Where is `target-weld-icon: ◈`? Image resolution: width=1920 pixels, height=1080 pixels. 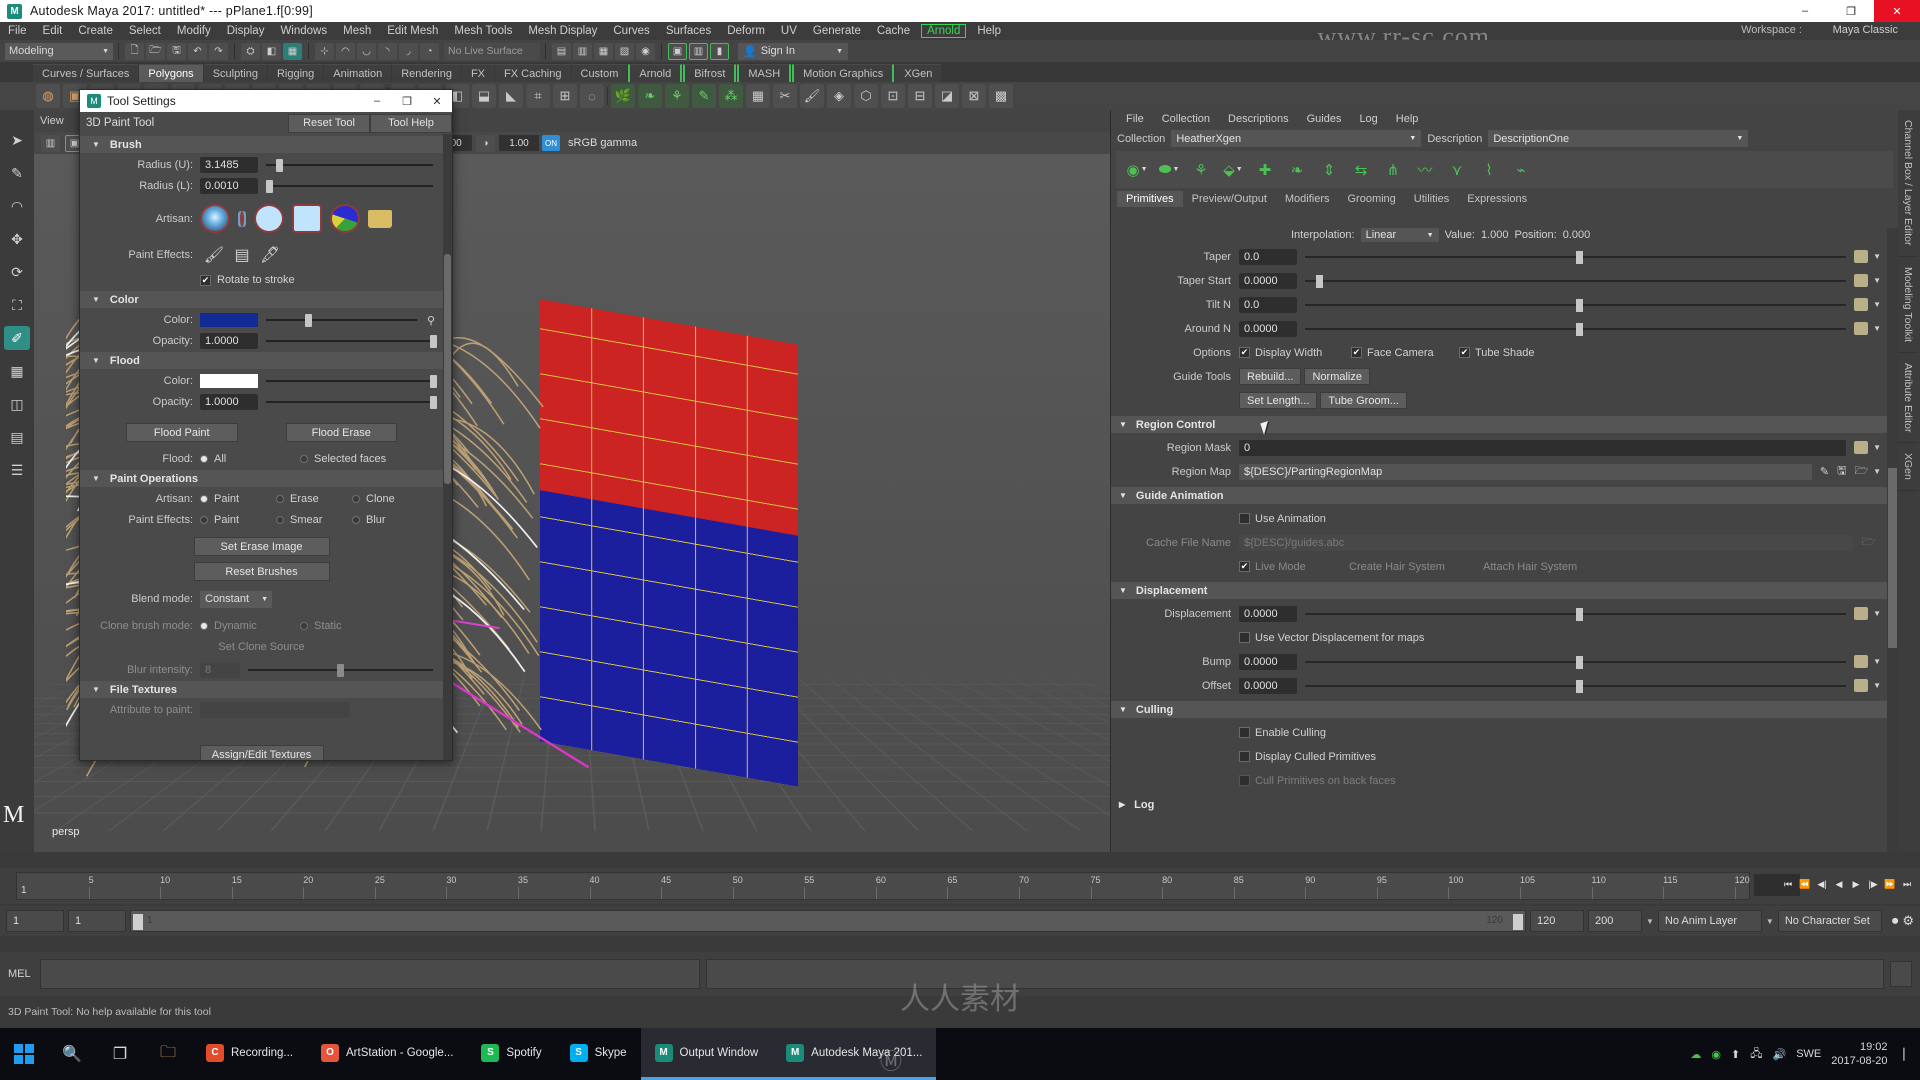 target-weld-icon: ◈ is located at coordinates (839, 96).